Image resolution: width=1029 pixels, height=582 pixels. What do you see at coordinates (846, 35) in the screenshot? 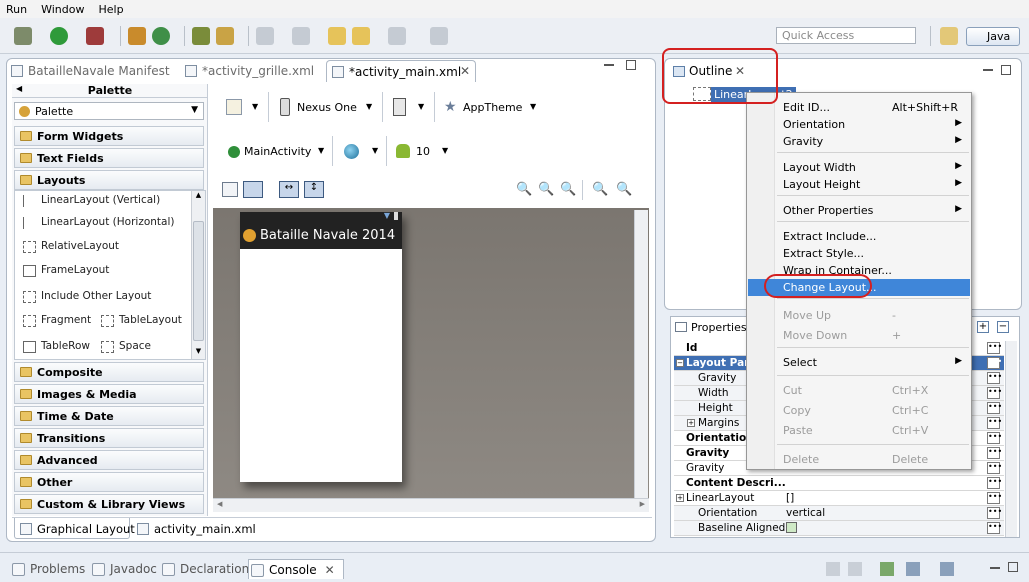
I see `quick-access-input: Quick Access` at bounding box center [846, 35].